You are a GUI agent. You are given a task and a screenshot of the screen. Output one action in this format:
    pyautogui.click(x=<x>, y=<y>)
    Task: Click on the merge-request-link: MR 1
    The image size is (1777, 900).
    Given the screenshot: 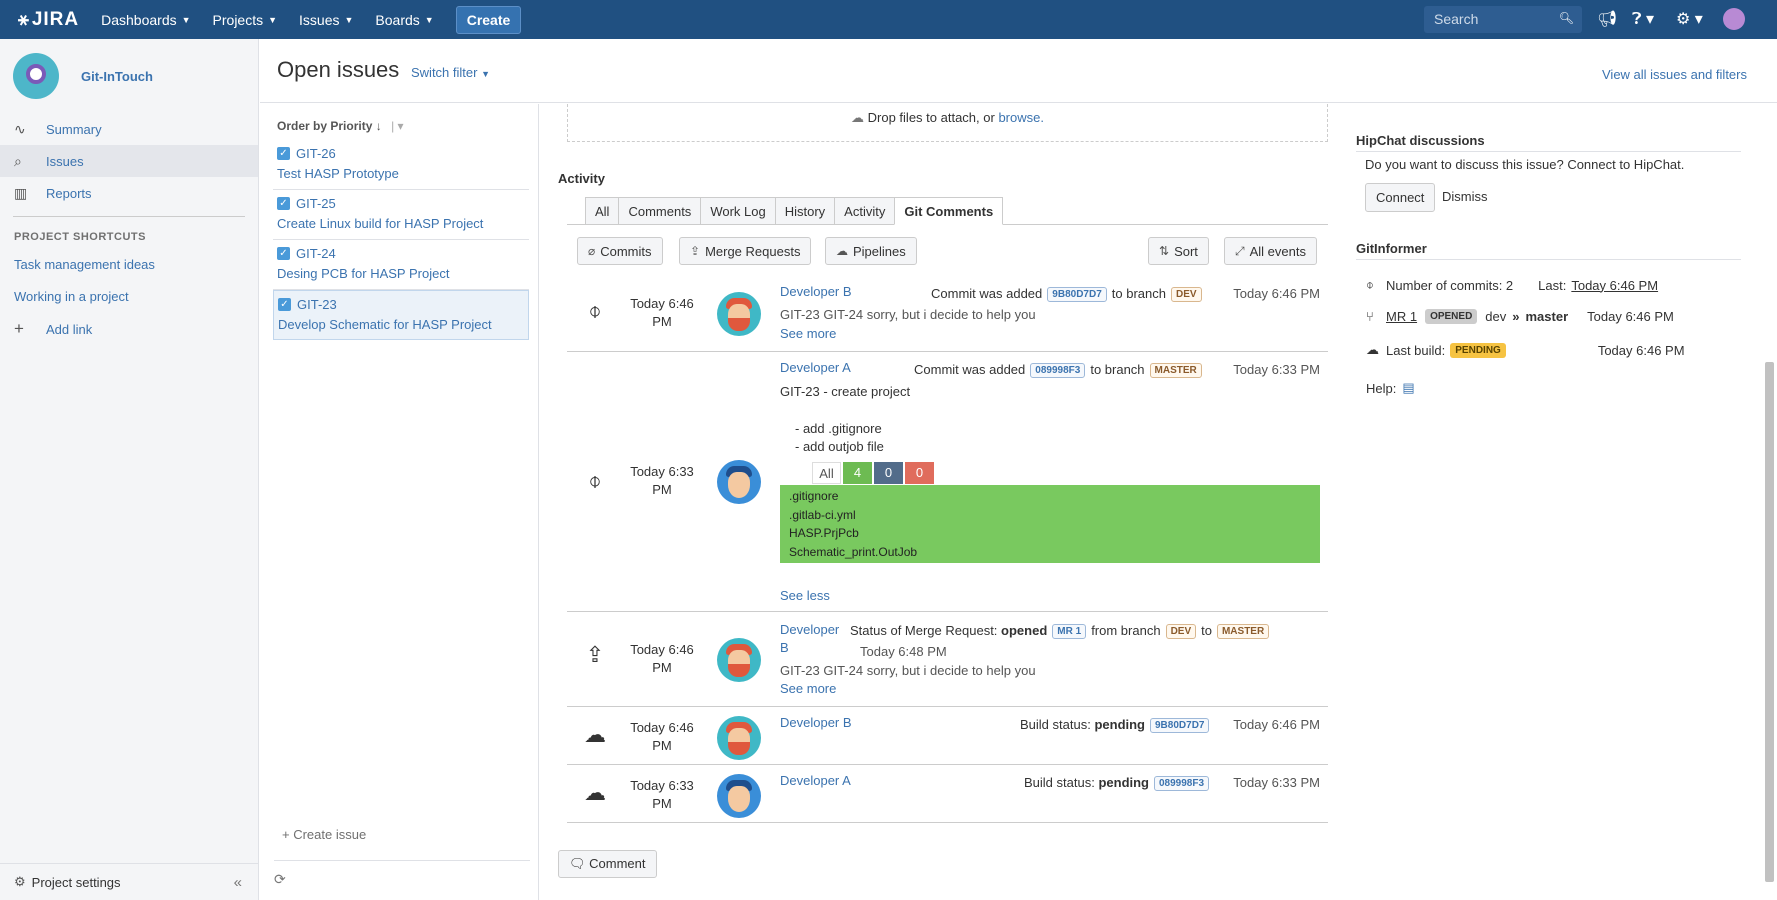 What is the action you would take?
    pyautogui.click(x=1401, y=316)
    